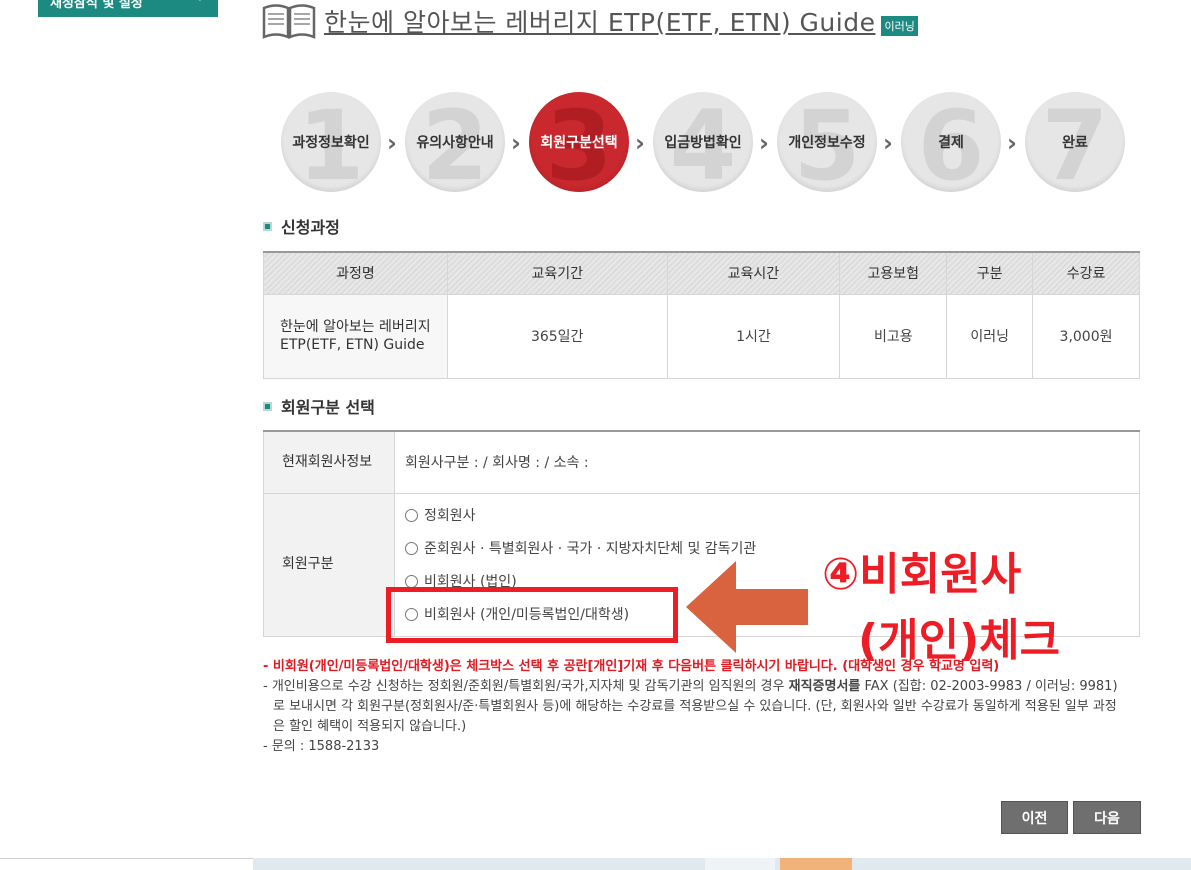 This screenshot has height=870, width=1191. What do you see at coordinates (328, 407) in the screenshot?
I see `member-heading-text: 회원구분 선택` at bounding box center [328, 407].